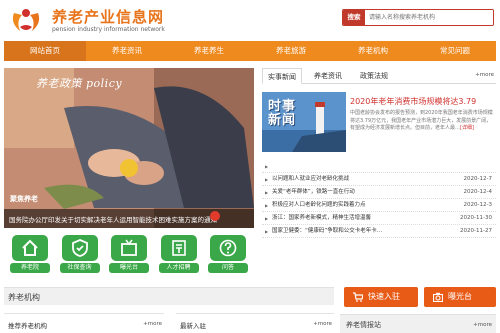 The image size is (500, 333). Describe the element at coordinates (379, 192) in the screenshot. I see `list-item: ▶ 关爱“老年群体”，铁路一直在行动 2020-12-4` at that location.